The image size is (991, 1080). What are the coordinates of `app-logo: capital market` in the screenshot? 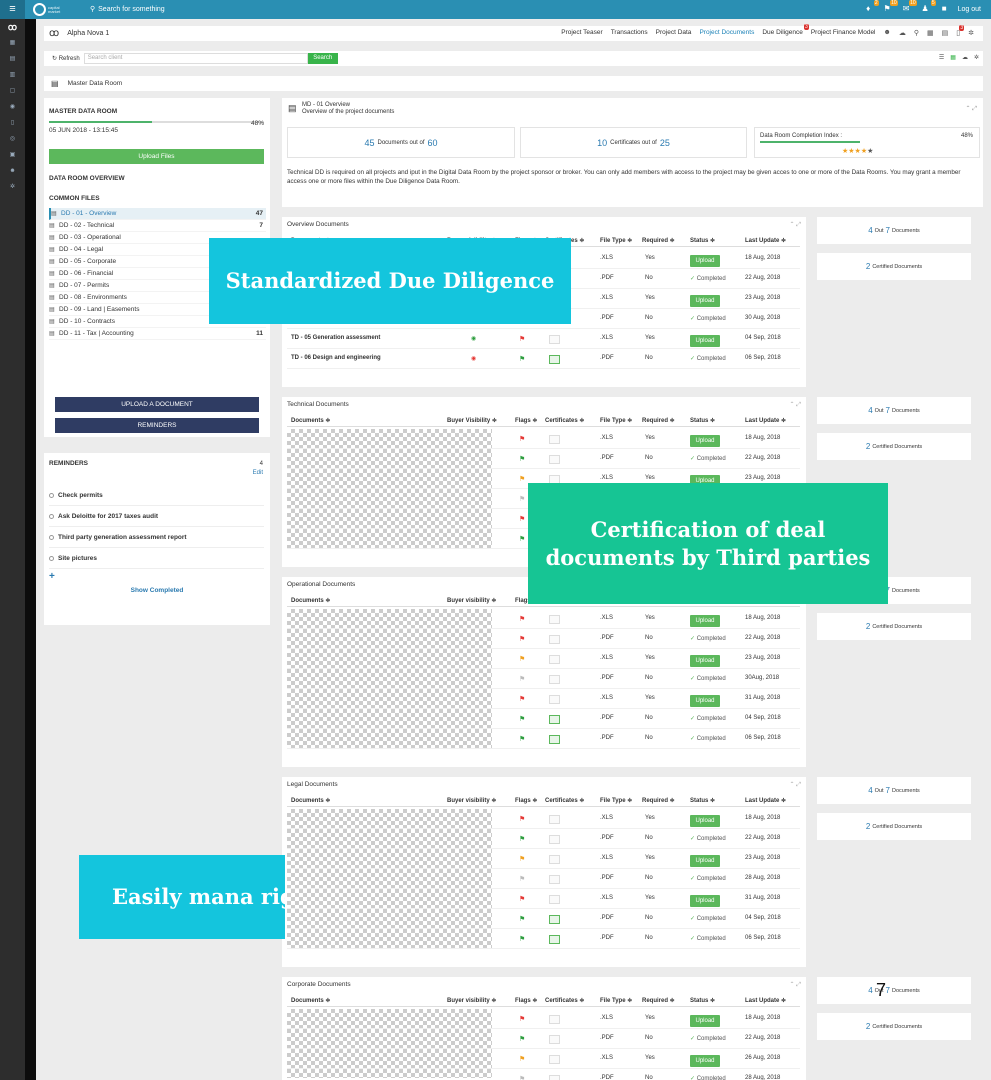 It's located at (49, 9).